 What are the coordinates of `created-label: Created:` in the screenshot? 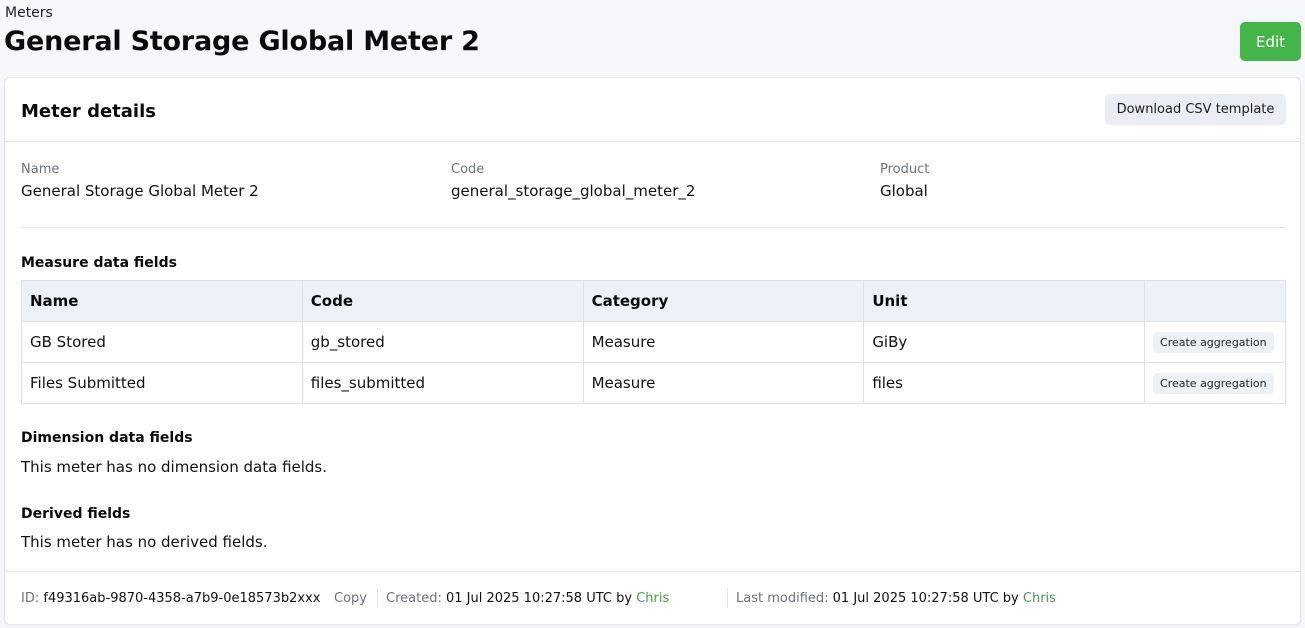 It's located at (414, 598).